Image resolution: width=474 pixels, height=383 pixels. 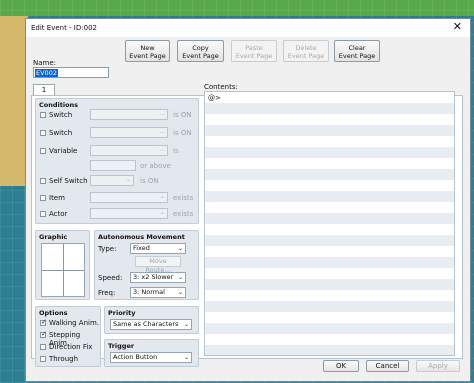 I want to click on through-label: Through, so click(x=64, y=359).